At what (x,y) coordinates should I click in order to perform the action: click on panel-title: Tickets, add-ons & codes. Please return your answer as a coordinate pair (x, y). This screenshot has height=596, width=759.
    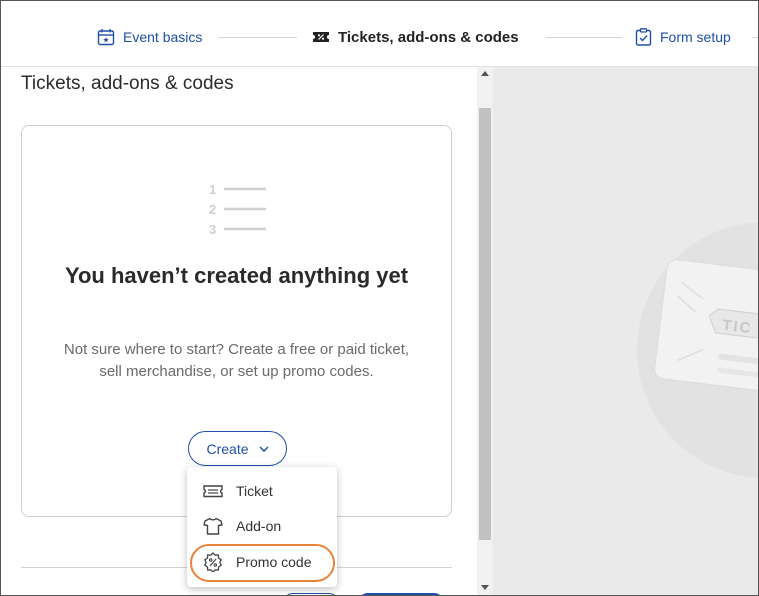
    Looking at the image, I should click on (127, 83).